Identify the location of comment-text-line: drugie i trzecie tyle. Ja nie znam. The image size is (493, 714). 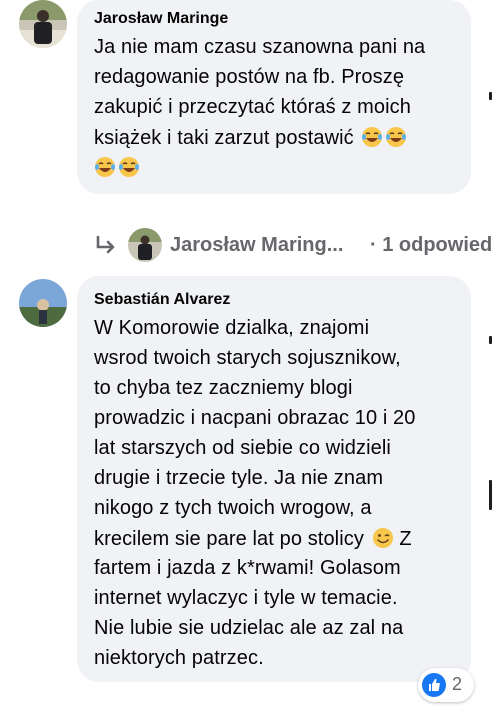
(239, 478).